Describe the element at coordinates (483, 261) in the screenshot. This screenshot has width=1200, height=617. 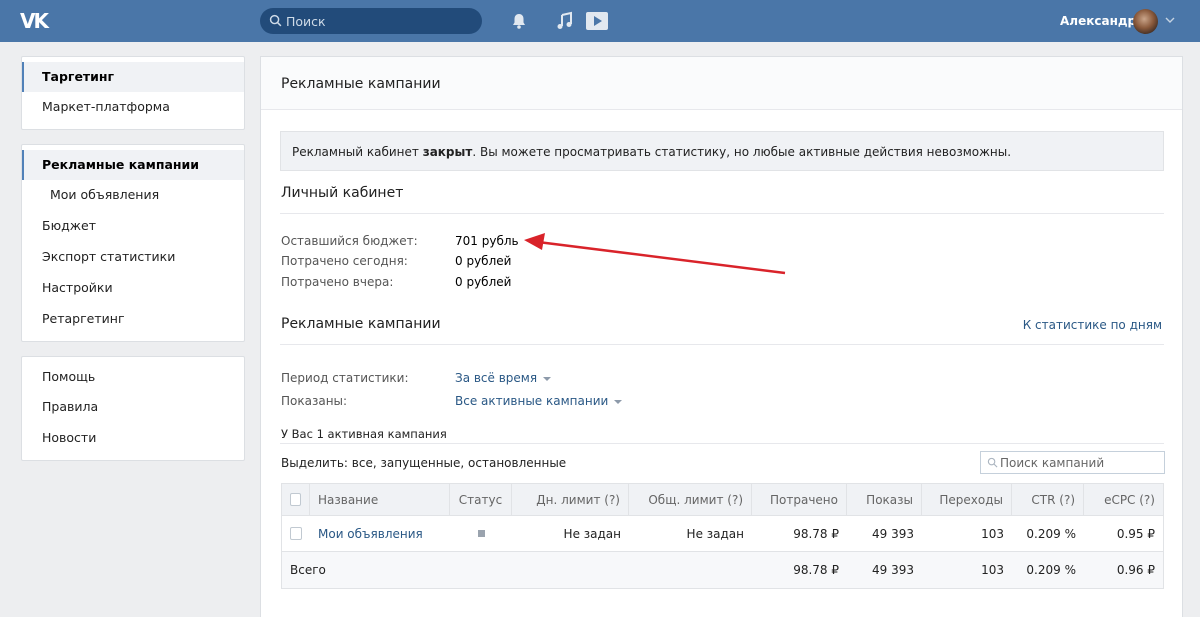
I see `spent-today-value: 0 рублей` at that location.